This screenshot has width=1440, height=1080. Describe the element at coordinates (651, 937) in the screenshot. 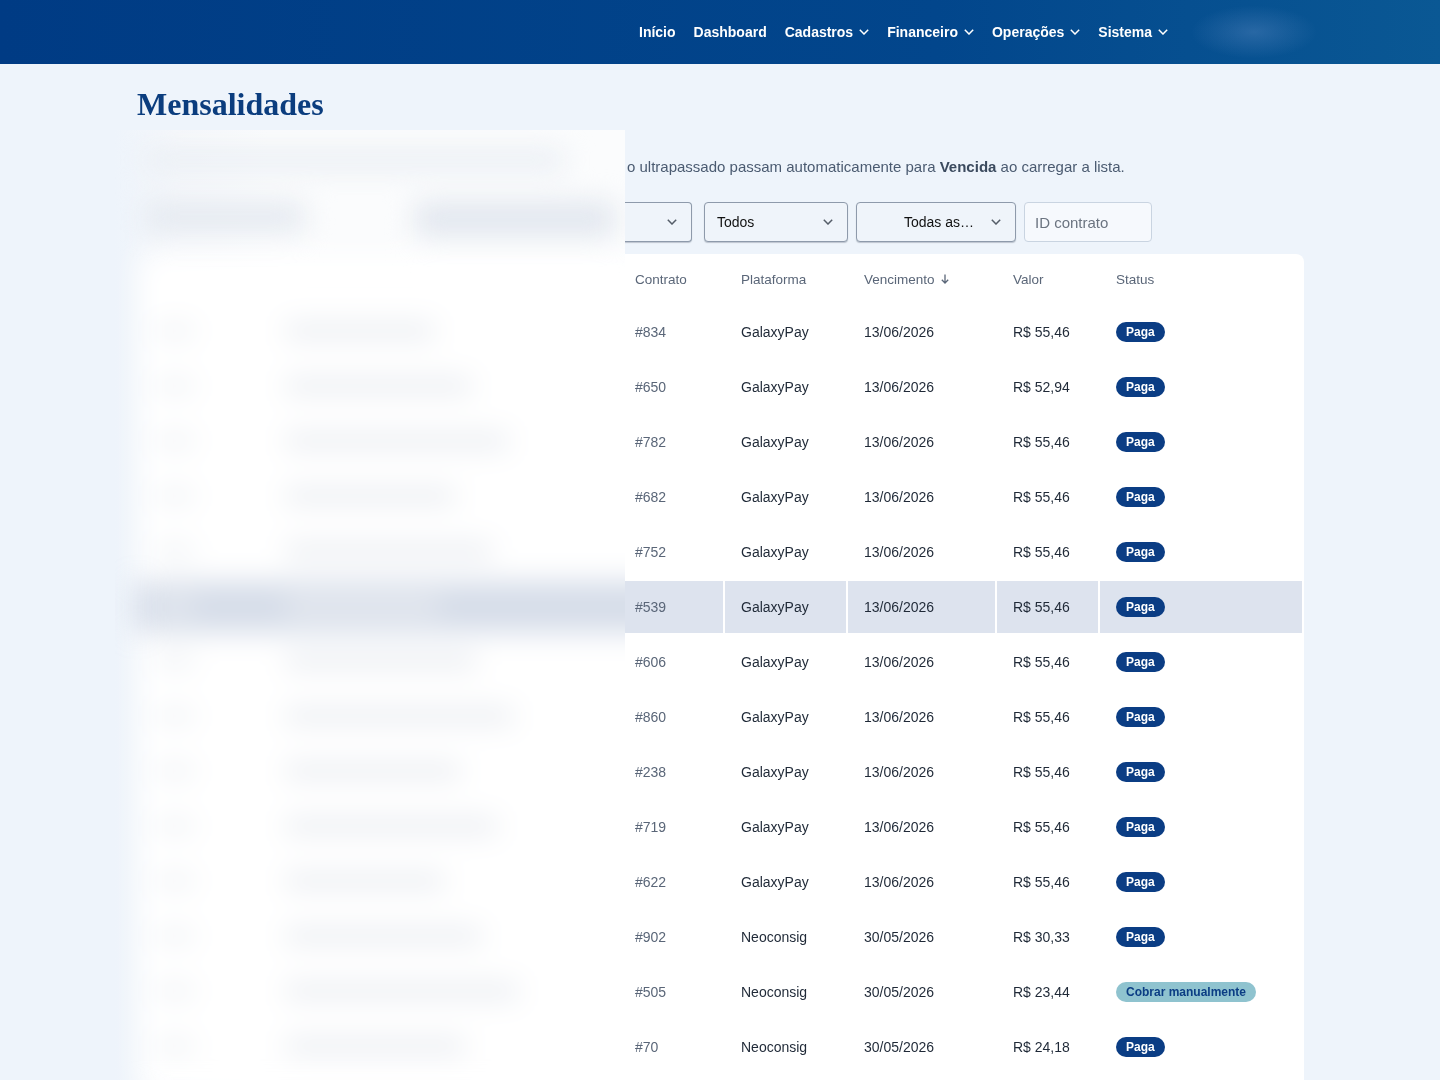

I see `table-cell: #902` at that location.